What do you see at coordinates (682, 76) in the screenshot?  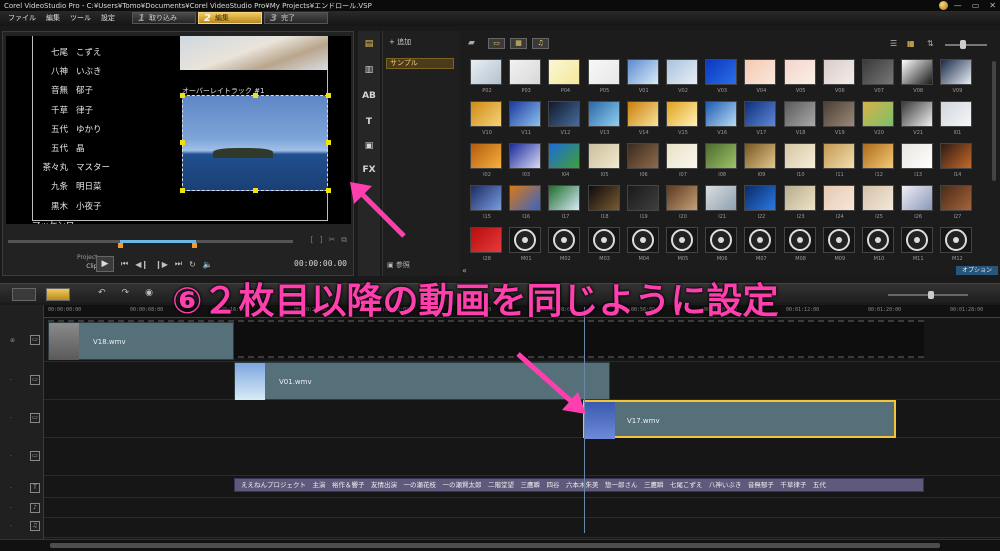 I see `library-thumbnail: V02` at bounding box center [682, 76].